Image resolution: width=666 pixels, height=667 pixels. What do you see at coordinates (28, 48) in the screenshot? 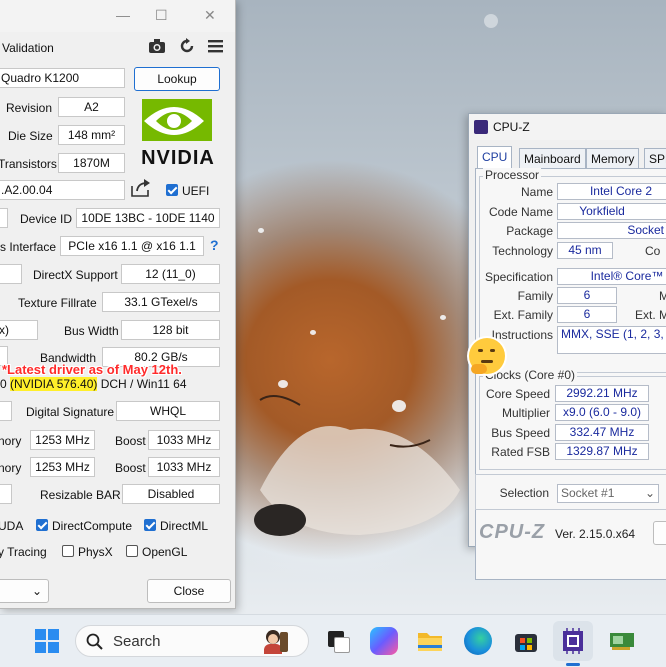
I see `window-title: Validation` at bounding box center [28, 48].